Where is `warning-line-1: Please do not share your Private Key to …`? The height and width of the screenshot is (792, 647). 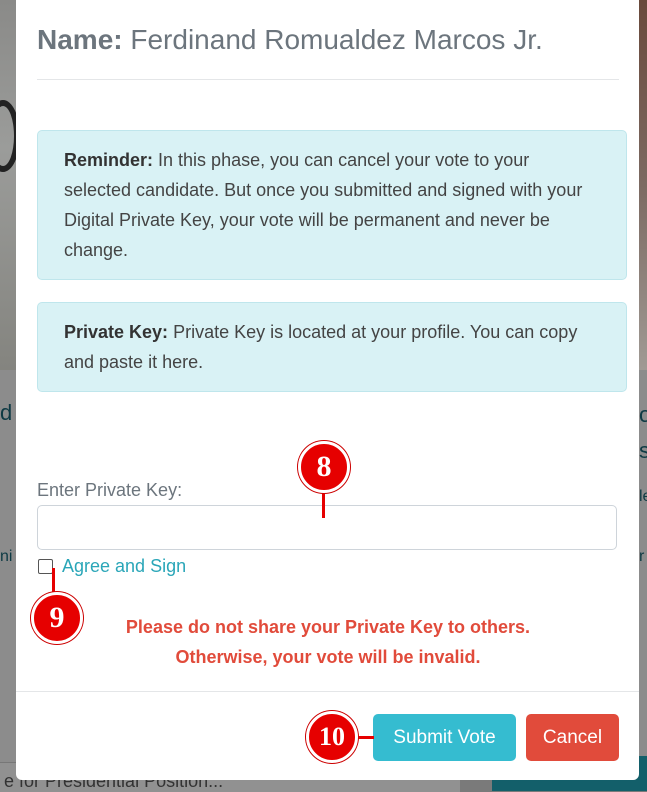
warning-line-1: Please do not share your Private Key to … is located at coordinates (328, 627).